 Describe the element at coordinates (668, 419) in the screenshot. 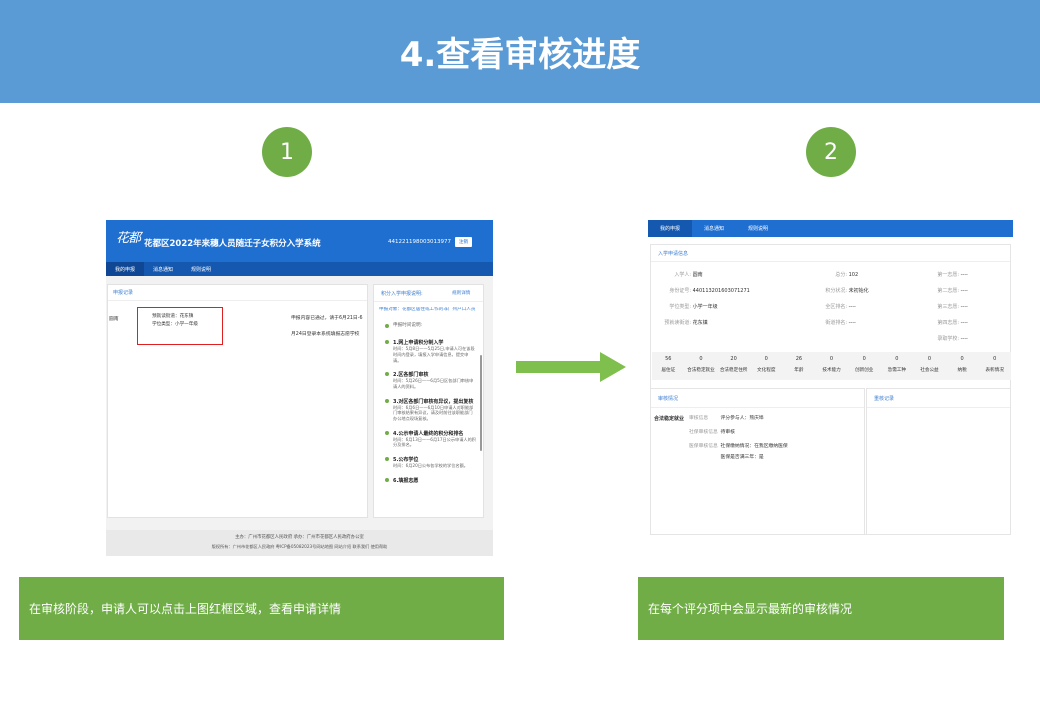

I see `review-item-title: 合法稳定就业` at that location.